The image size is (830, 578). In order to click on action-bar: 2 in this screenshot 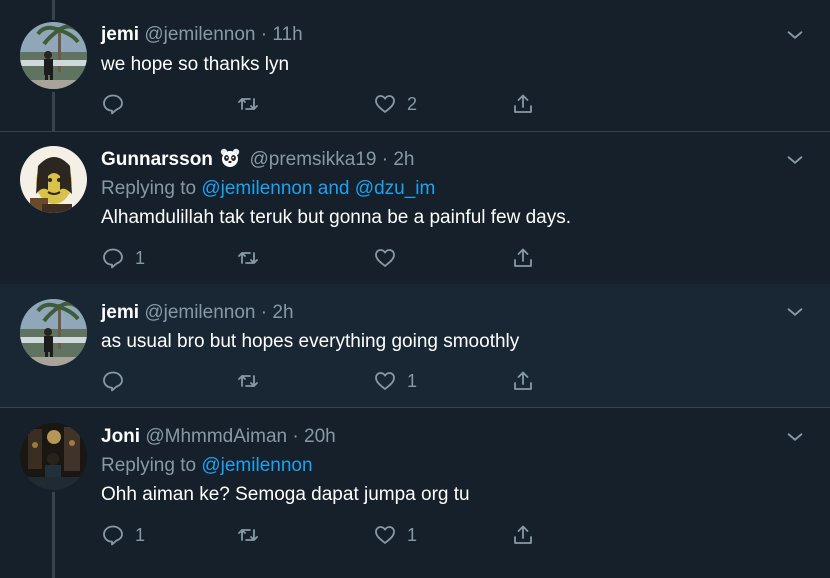, I will do `click(321, 104)`.